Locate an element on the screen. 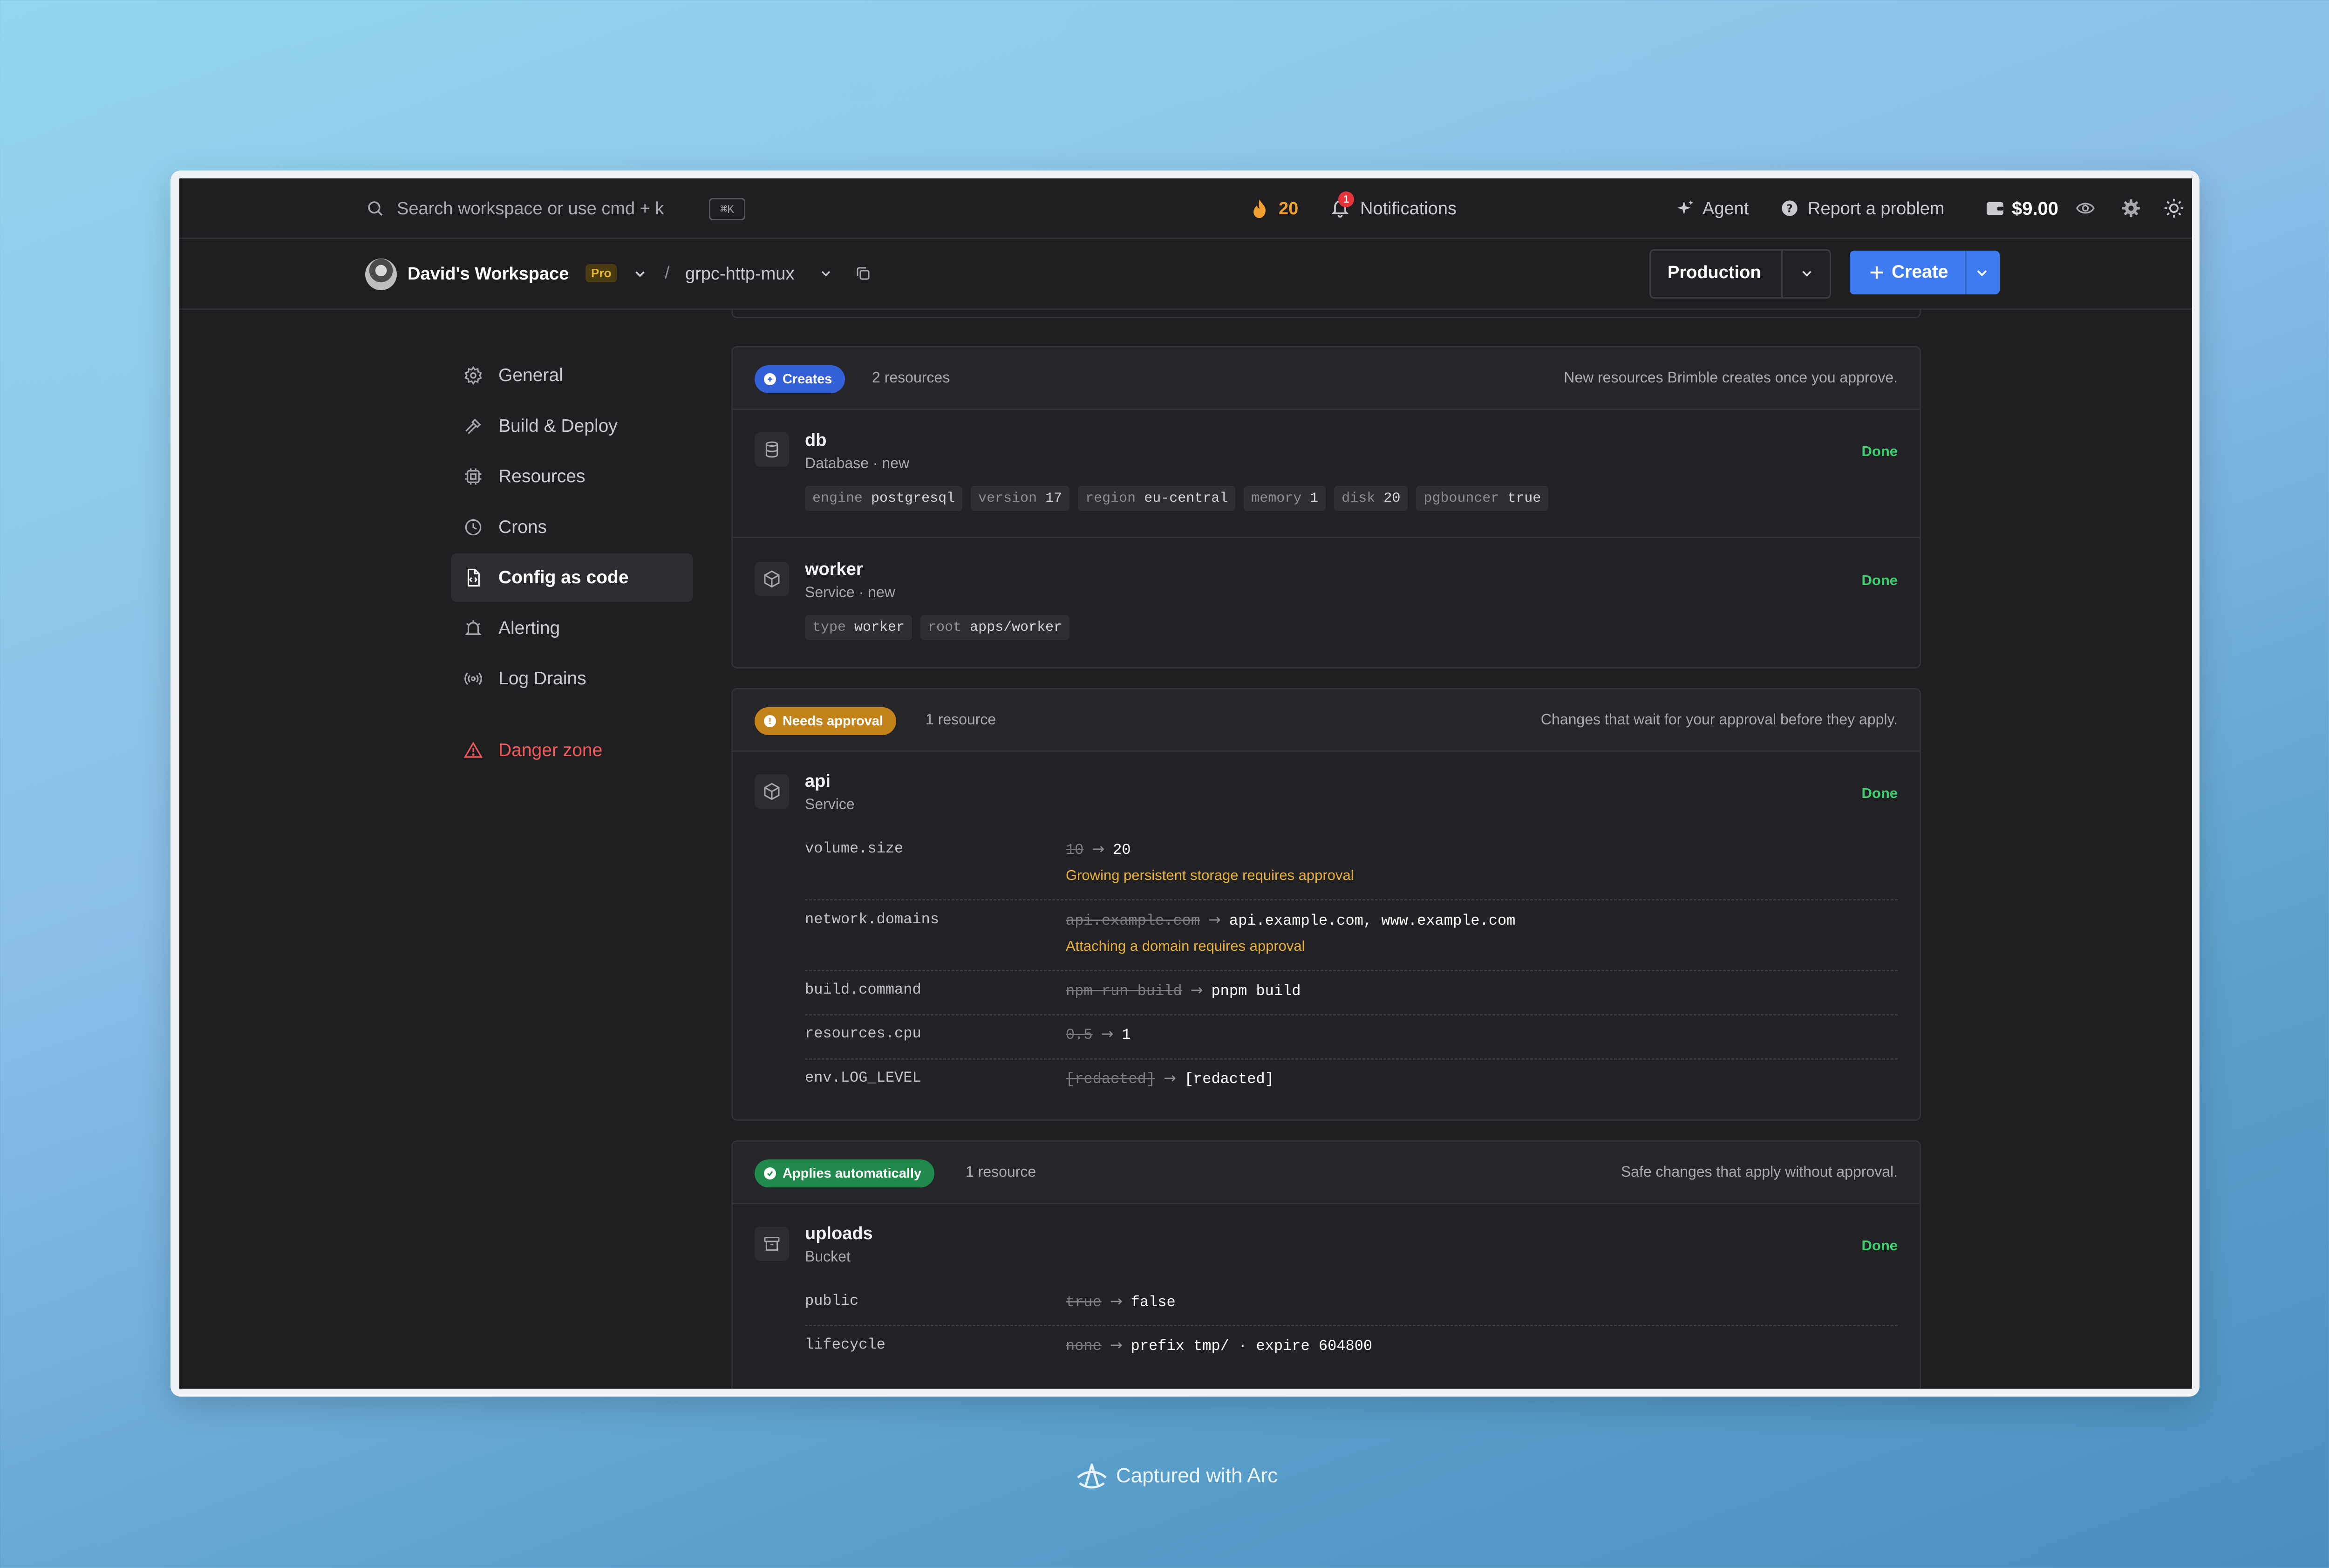  change-key: network.domains is located at coordinates (872, 919).